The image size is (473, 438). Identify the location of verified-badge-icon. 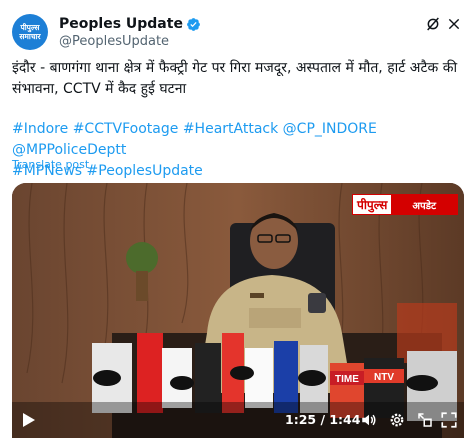
(193, 24).